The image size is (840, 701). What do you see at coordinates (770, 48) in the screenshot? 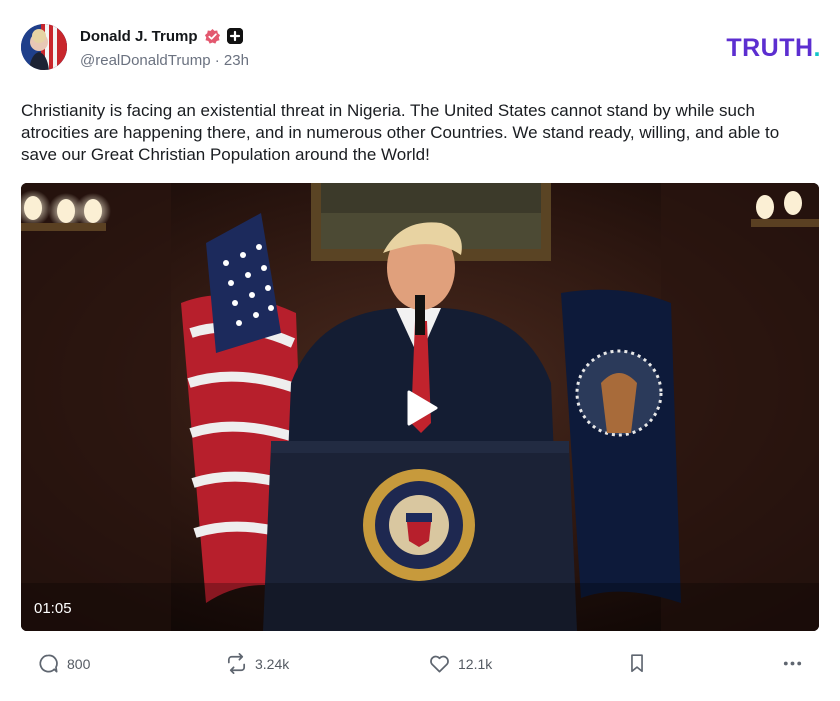
I see `truth-logo-text: TRUTH` at bounding box center [770, 48].